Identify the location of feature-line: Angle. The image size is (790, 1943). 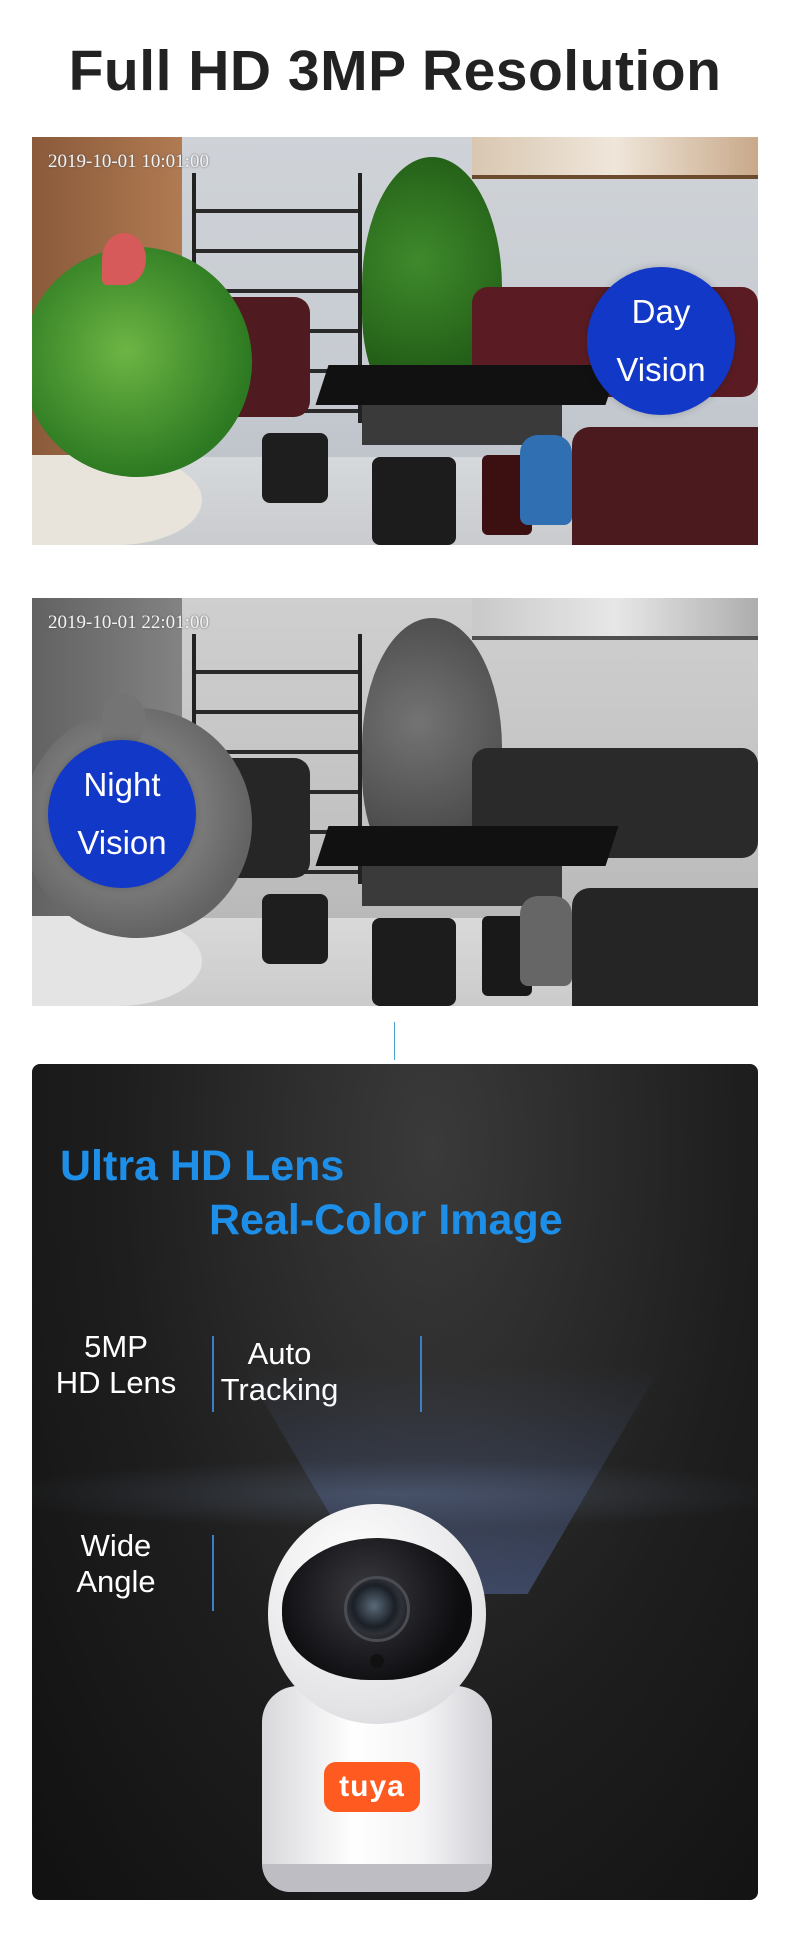
(116, 1581).